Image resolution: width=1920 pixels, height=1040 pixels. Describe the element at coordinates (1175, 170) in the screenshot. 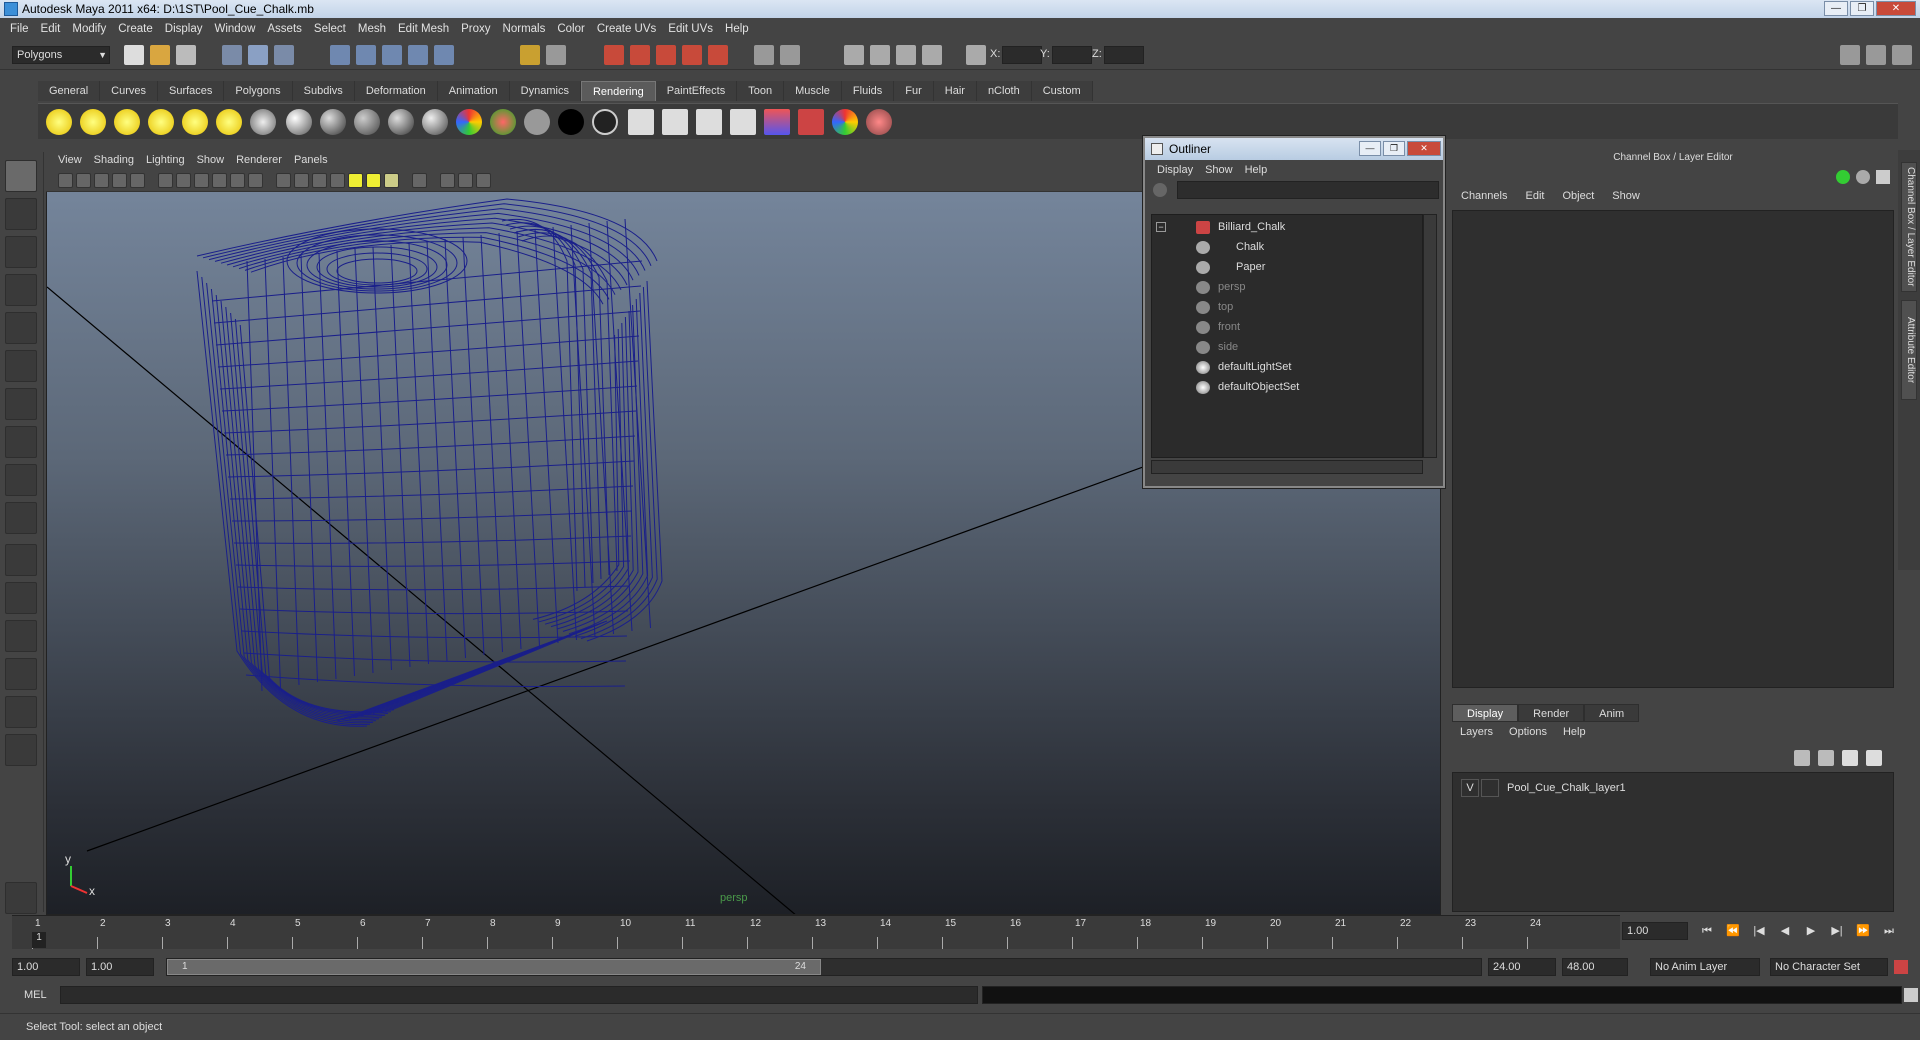

I see `outliner-menu-display: Display` at that location.